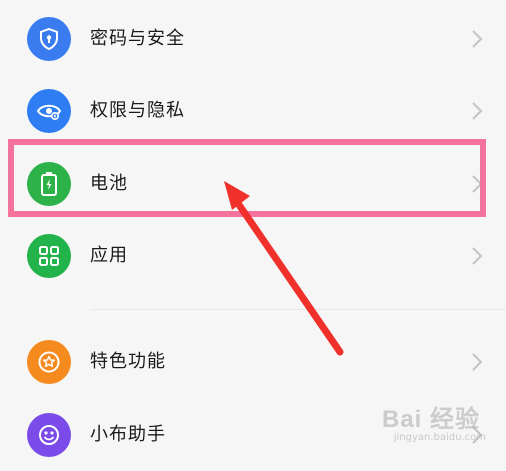 The height and width of the screenshot is (471, 506). I want to click on battery-icon, so click(49, 184).